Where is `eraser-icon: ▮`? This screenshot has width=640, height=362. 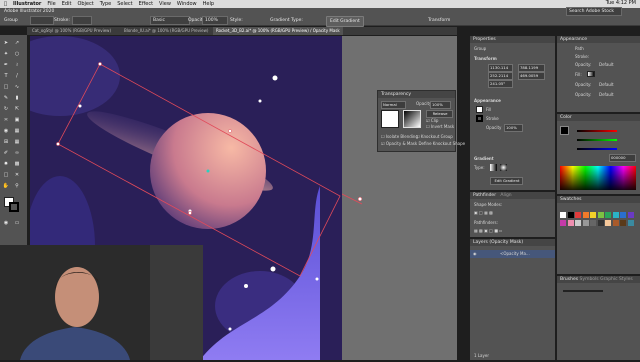 eraser-icon: ▮ is located at coordinates (17, 98).